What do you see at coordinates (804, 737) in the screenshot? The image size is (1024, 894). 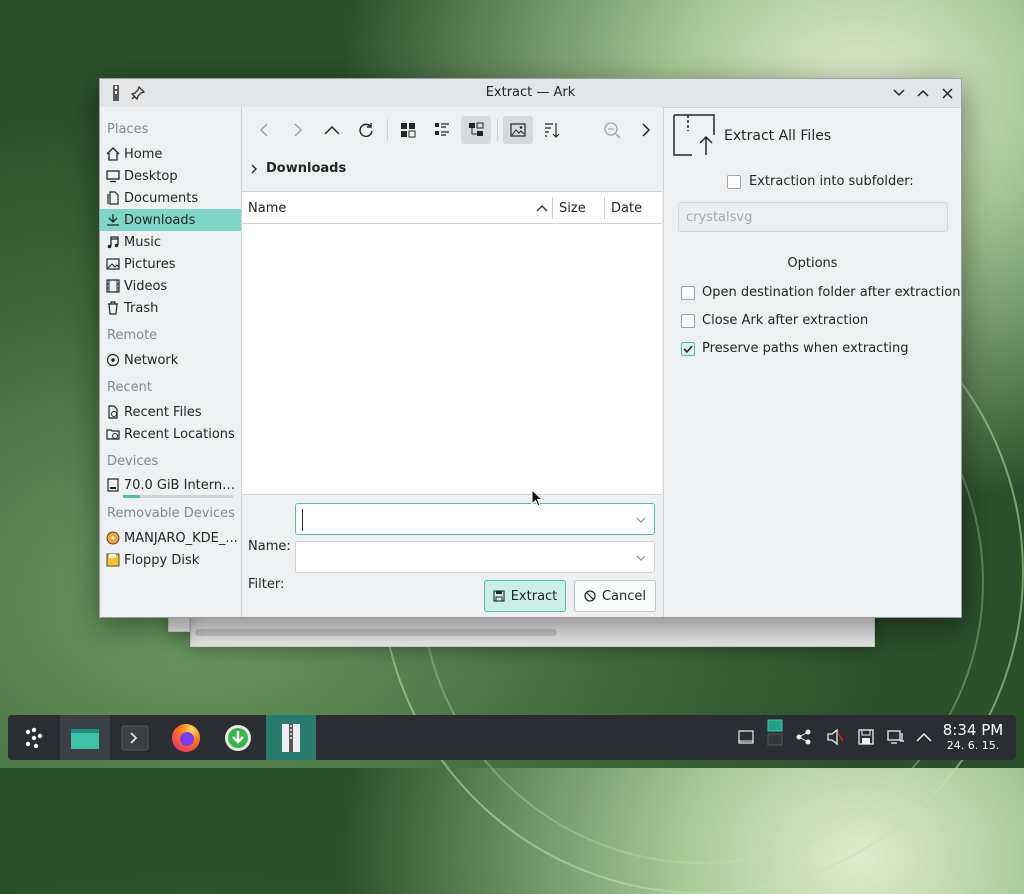 I see `kde-connect-icon` at bounding box center [804, 737].